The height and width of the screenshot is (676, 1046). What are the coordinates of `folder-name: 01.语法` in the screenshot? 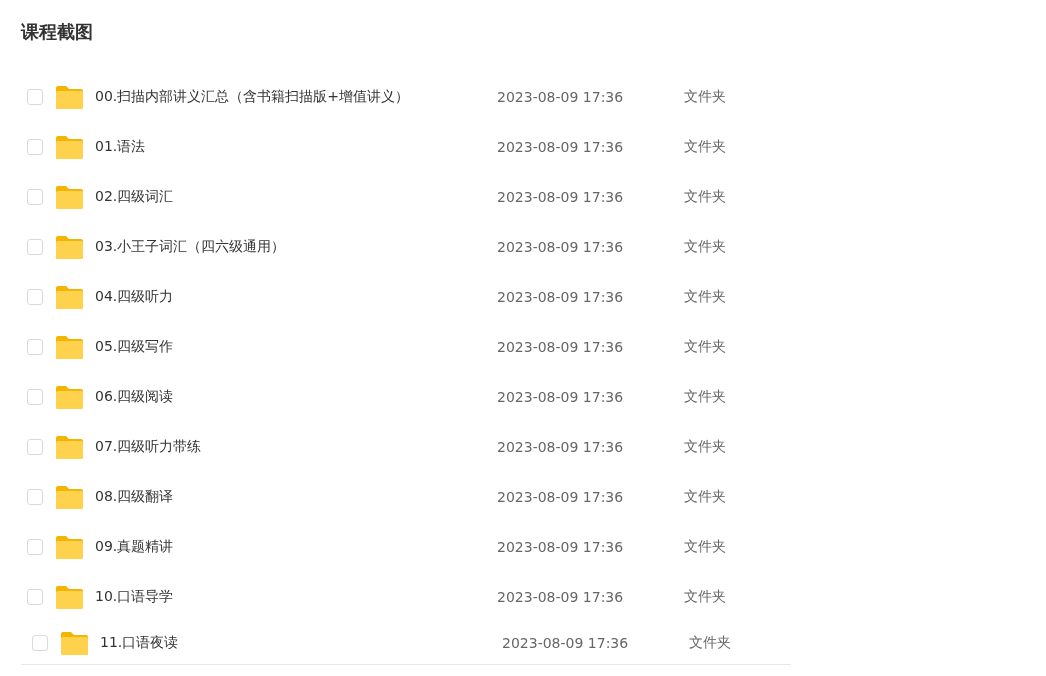 It's located at (296, 147).